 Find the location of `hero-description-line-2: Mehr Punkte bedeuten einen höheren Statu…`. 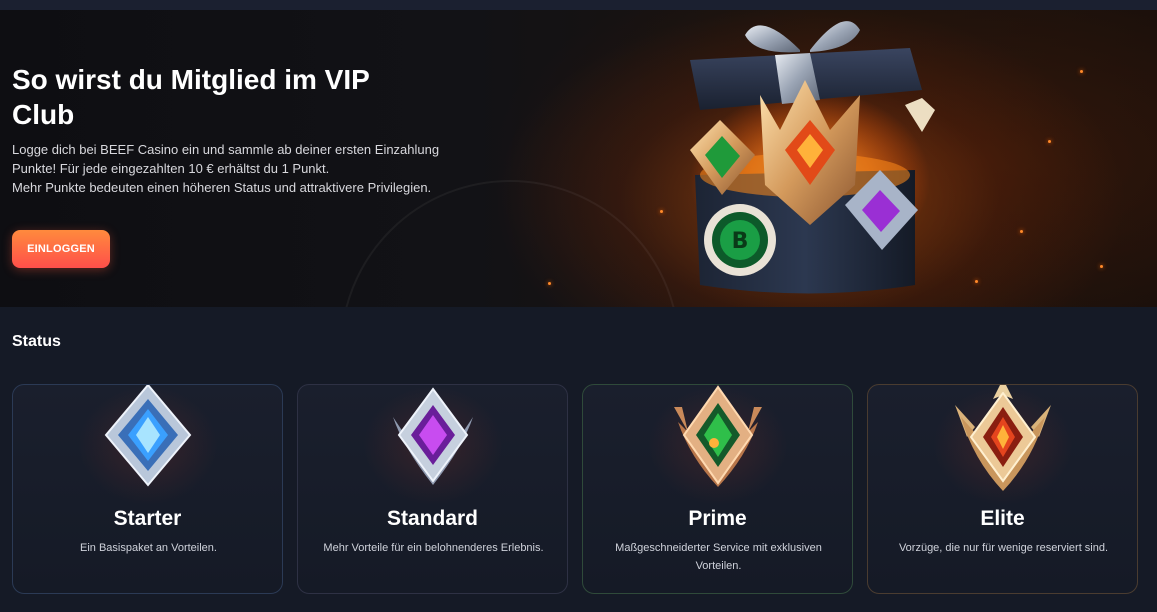

hero-description-line-2: Mehr Punkte bedeuten einen höheren Statu… is located at coordinates (222, 187).